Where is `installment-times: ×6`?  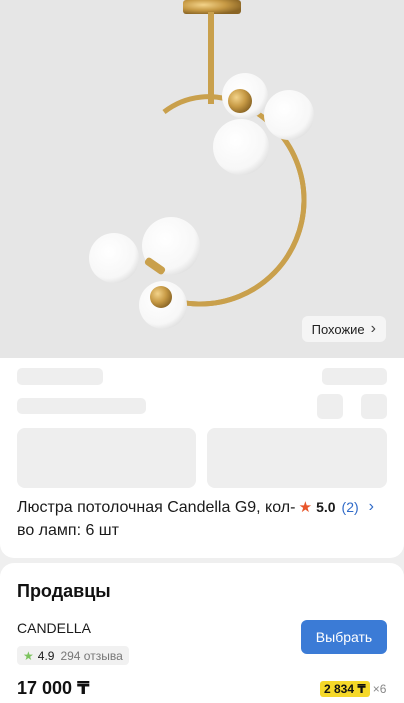 installment-times: ×6 is located at coordinates (379, 689).